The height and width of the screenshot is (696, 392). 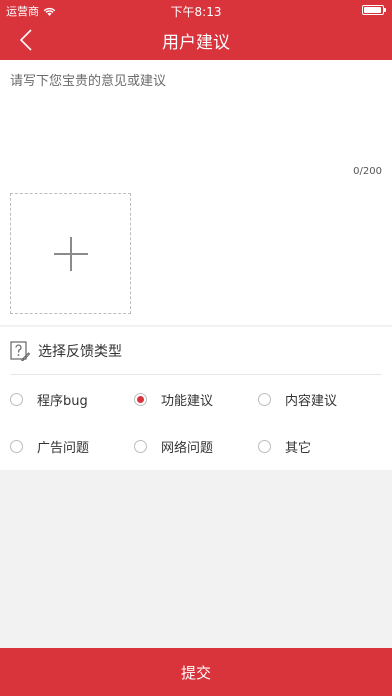 I want to click on question-note-icon, so click(x=20, y=351).